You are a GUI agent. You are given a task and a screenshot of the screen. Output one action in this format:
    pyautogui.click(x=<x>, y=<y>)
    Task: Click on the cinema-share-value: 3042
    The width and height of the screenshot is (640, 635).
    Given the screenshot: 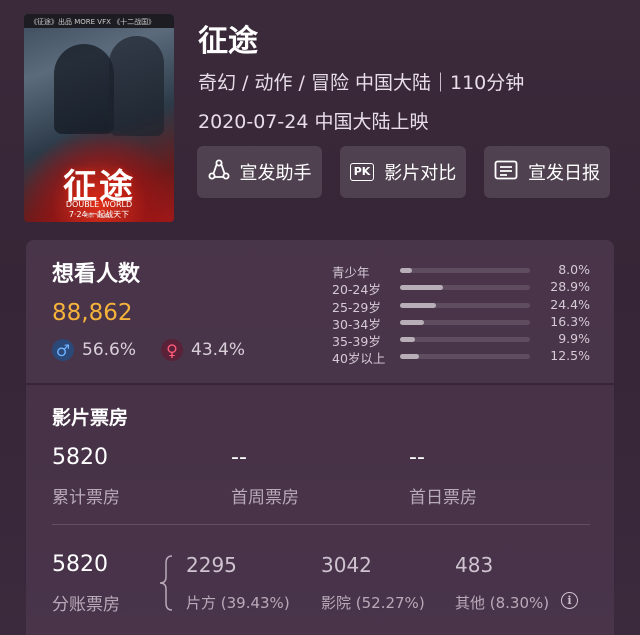 What is the action you would take?
    pyautogui.click(x=346, y=565)
    